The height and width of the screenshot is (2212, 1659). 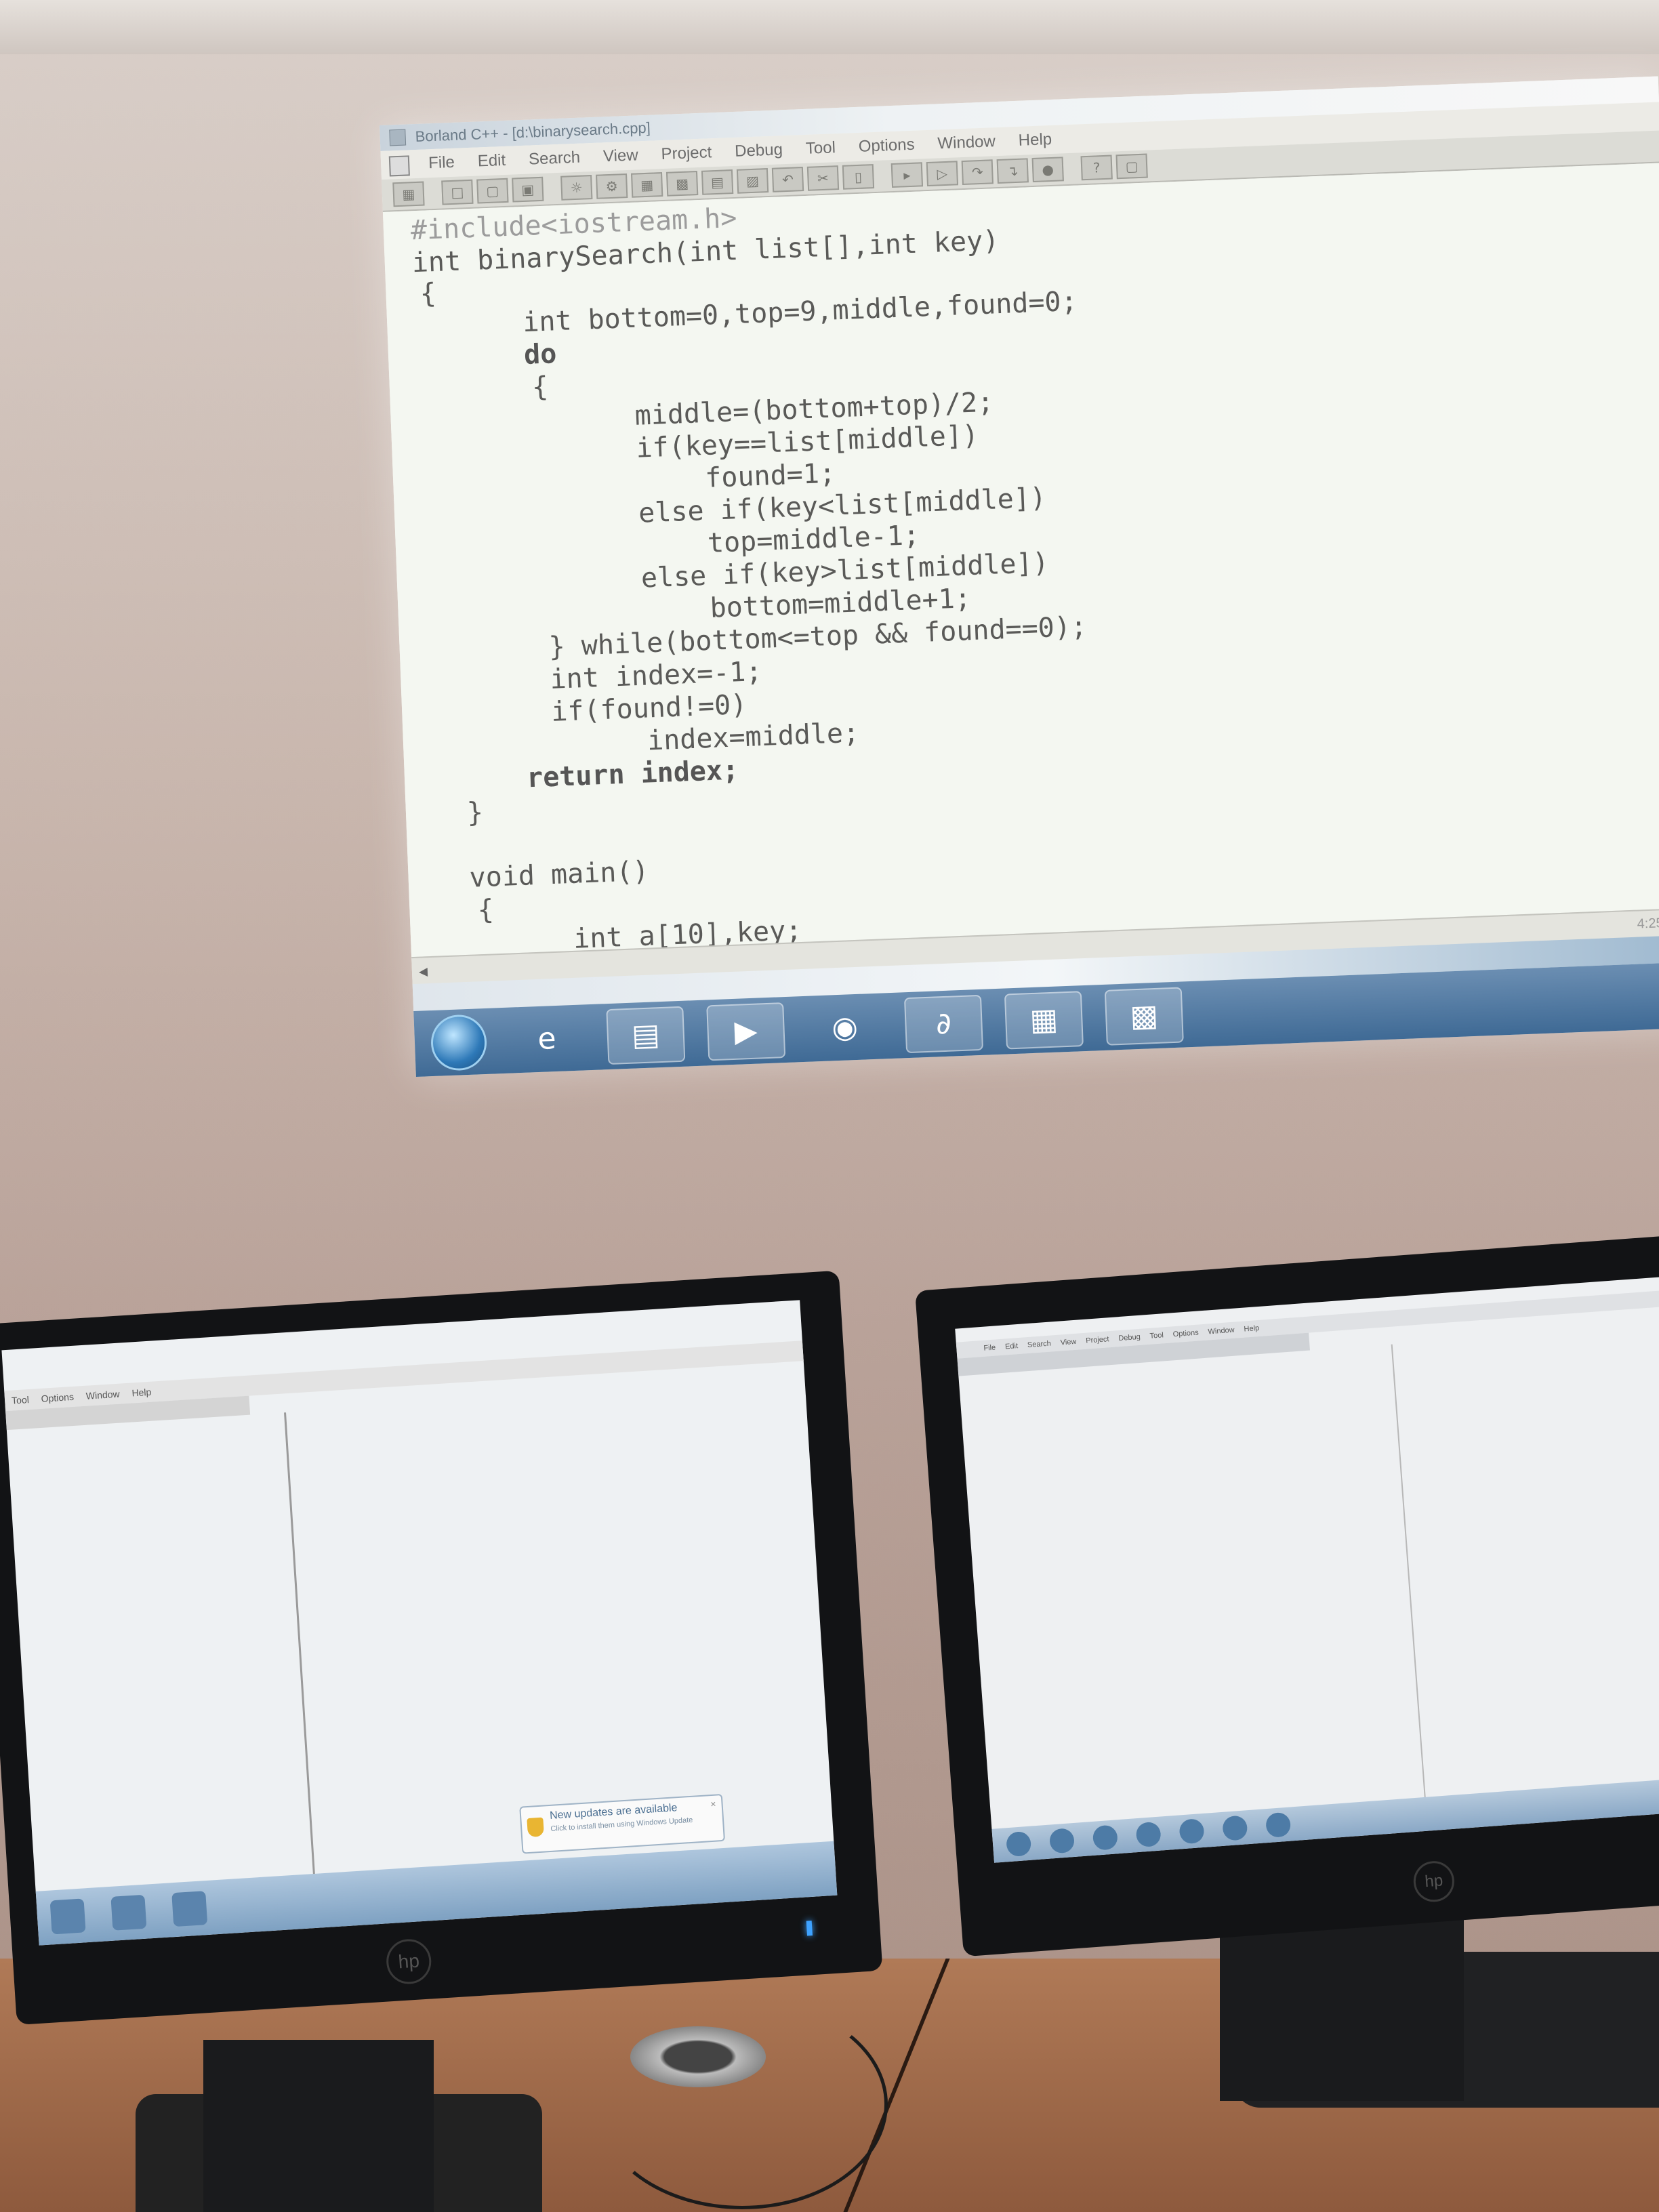 I want to click on code-line: }, so click(x=475, y=812).